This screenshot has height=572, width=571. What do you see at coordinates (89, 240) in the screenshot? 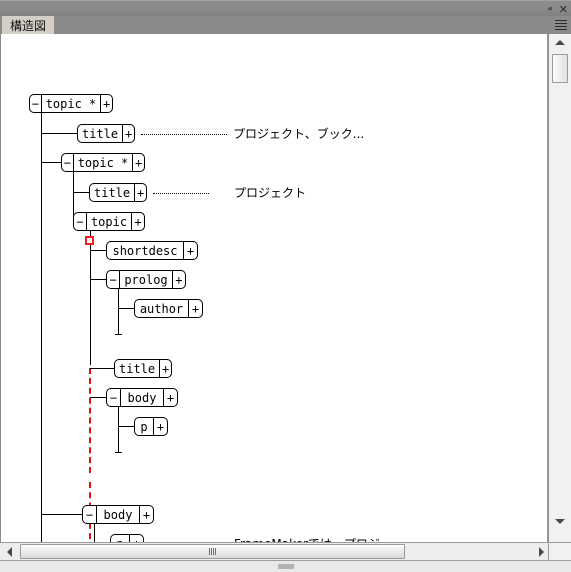
I see `change-marker-icon` at bounding box center [89, 240].